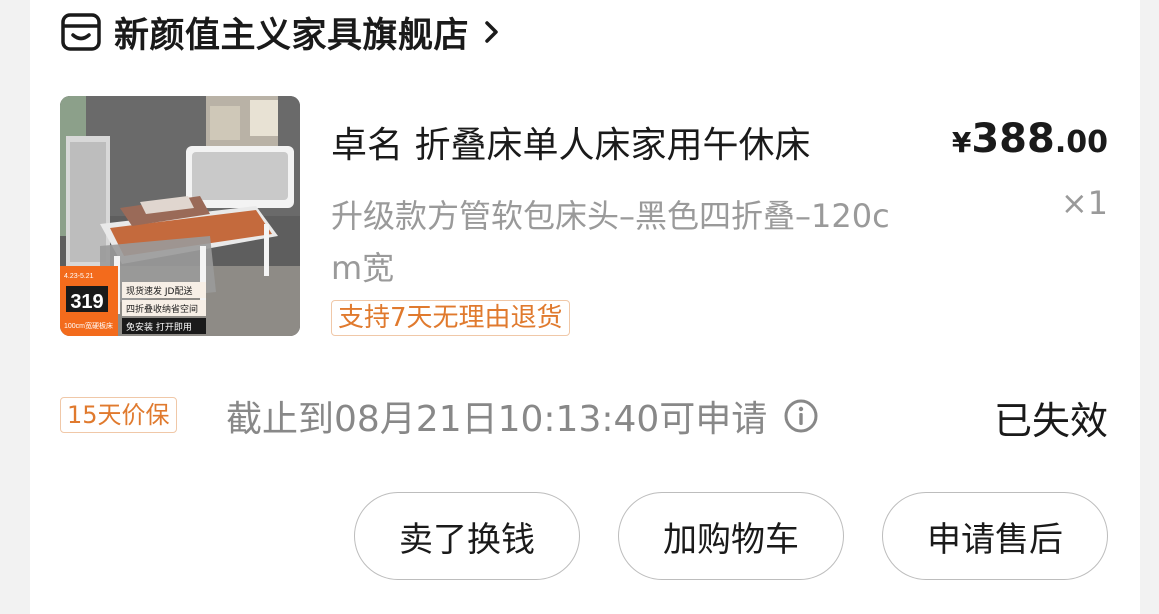 This screenshot has height=614, width=1159. I want to click on shop-header: 新颜值主义家具旗舰店, so click(280, 32).